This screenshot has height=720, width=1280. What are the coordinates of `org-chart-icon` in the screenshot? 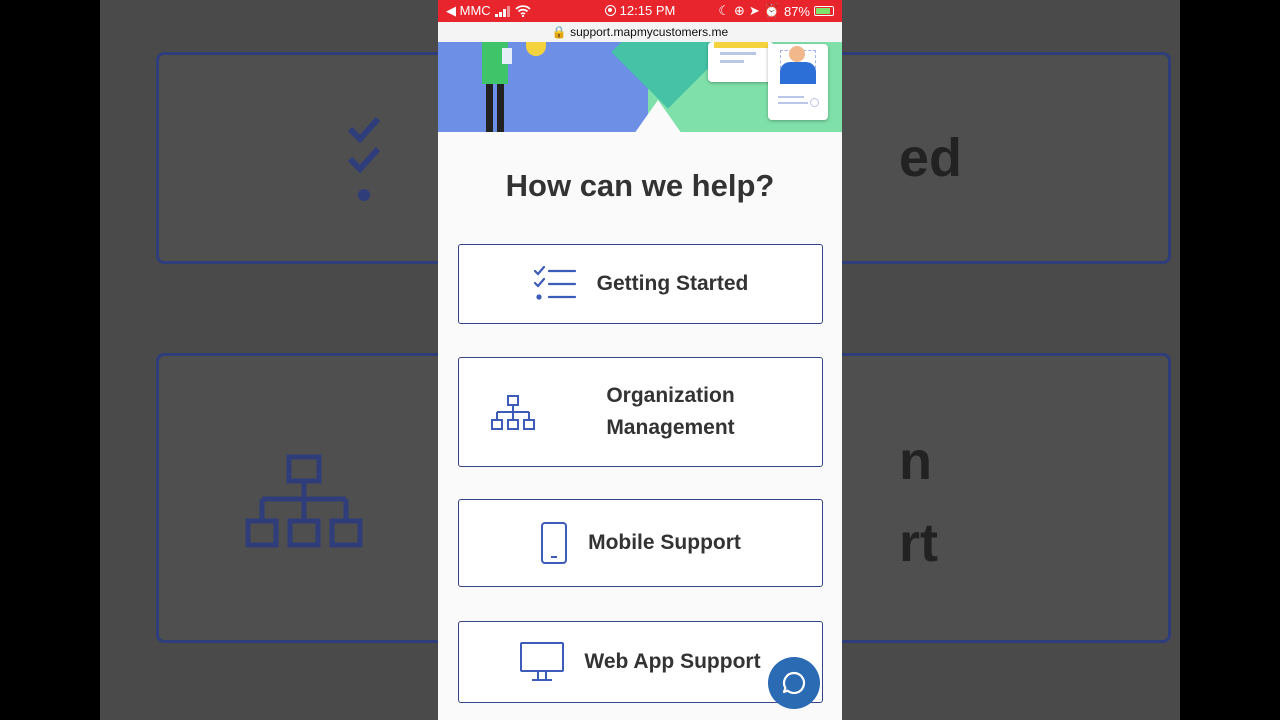 It's located at (513, 413).